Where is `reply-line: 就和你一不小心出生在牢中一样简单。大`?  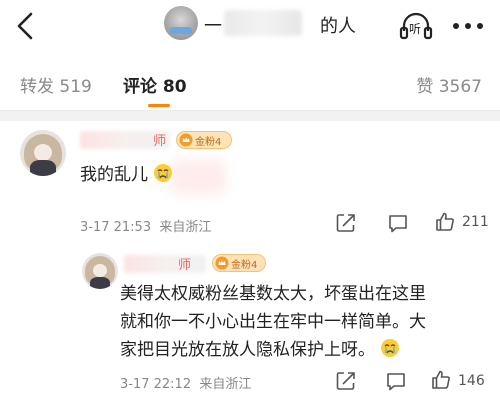 reply-line: 就和你一不小心出生在牢中一样简单。大 is located at coordinates (273, 322).